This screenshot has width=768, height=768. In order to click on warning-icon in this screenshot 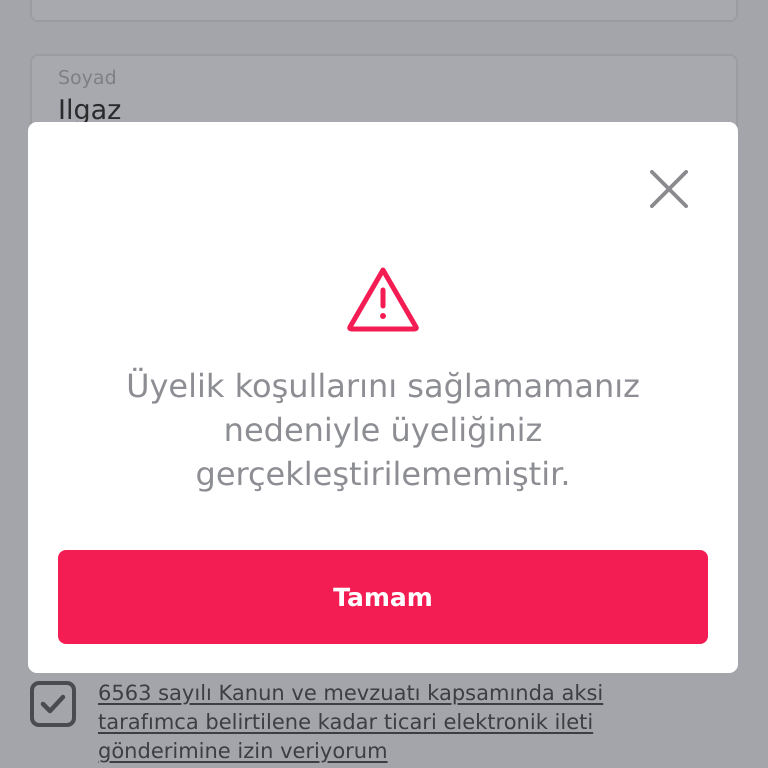, I will do `click(383, 299)`.